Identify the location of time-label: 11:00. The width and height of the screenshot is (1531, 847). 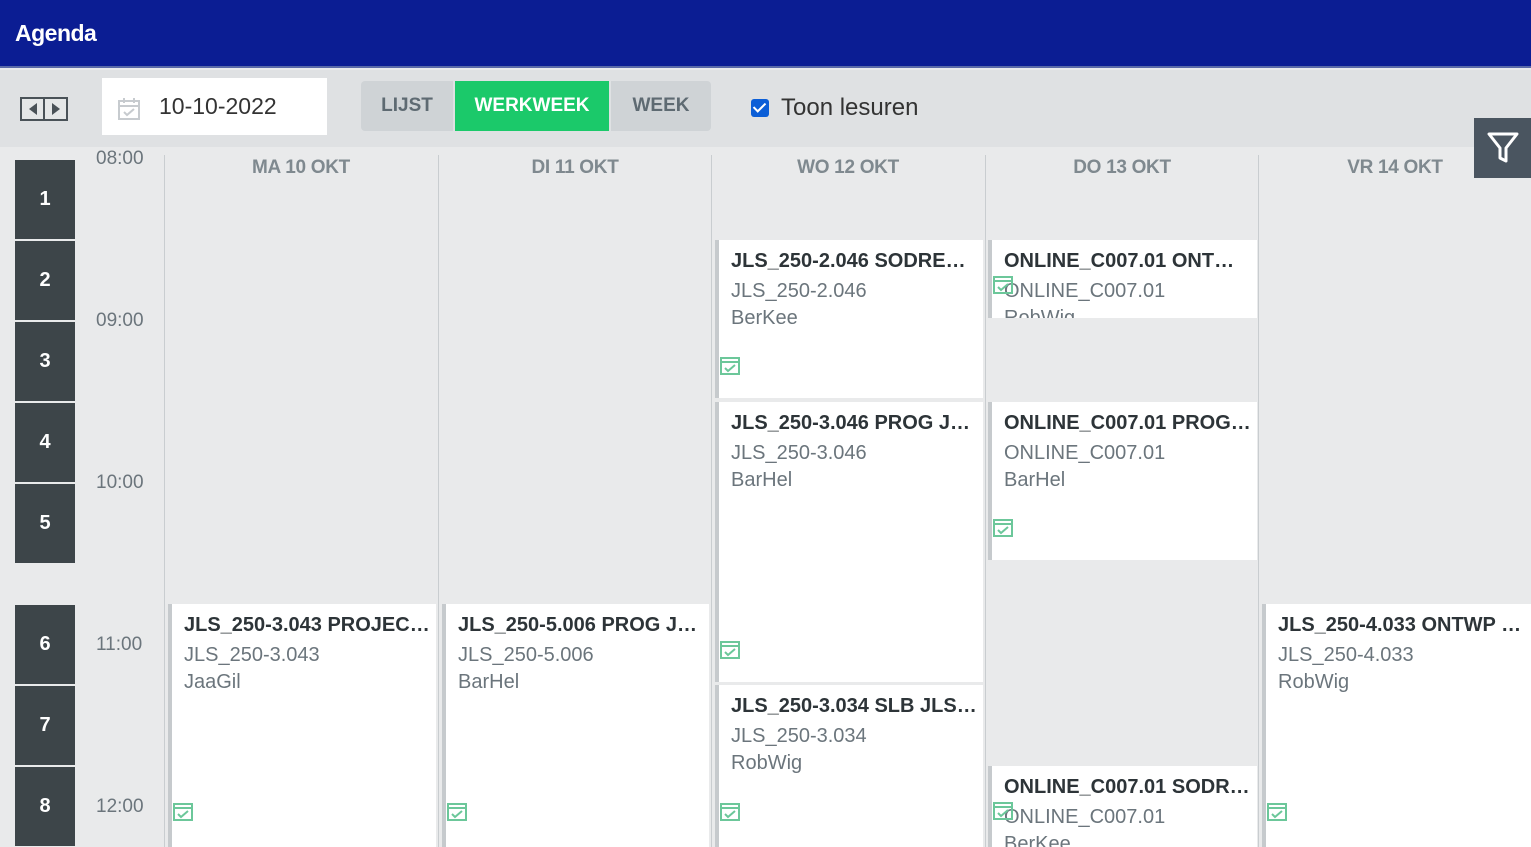
(119, 644).